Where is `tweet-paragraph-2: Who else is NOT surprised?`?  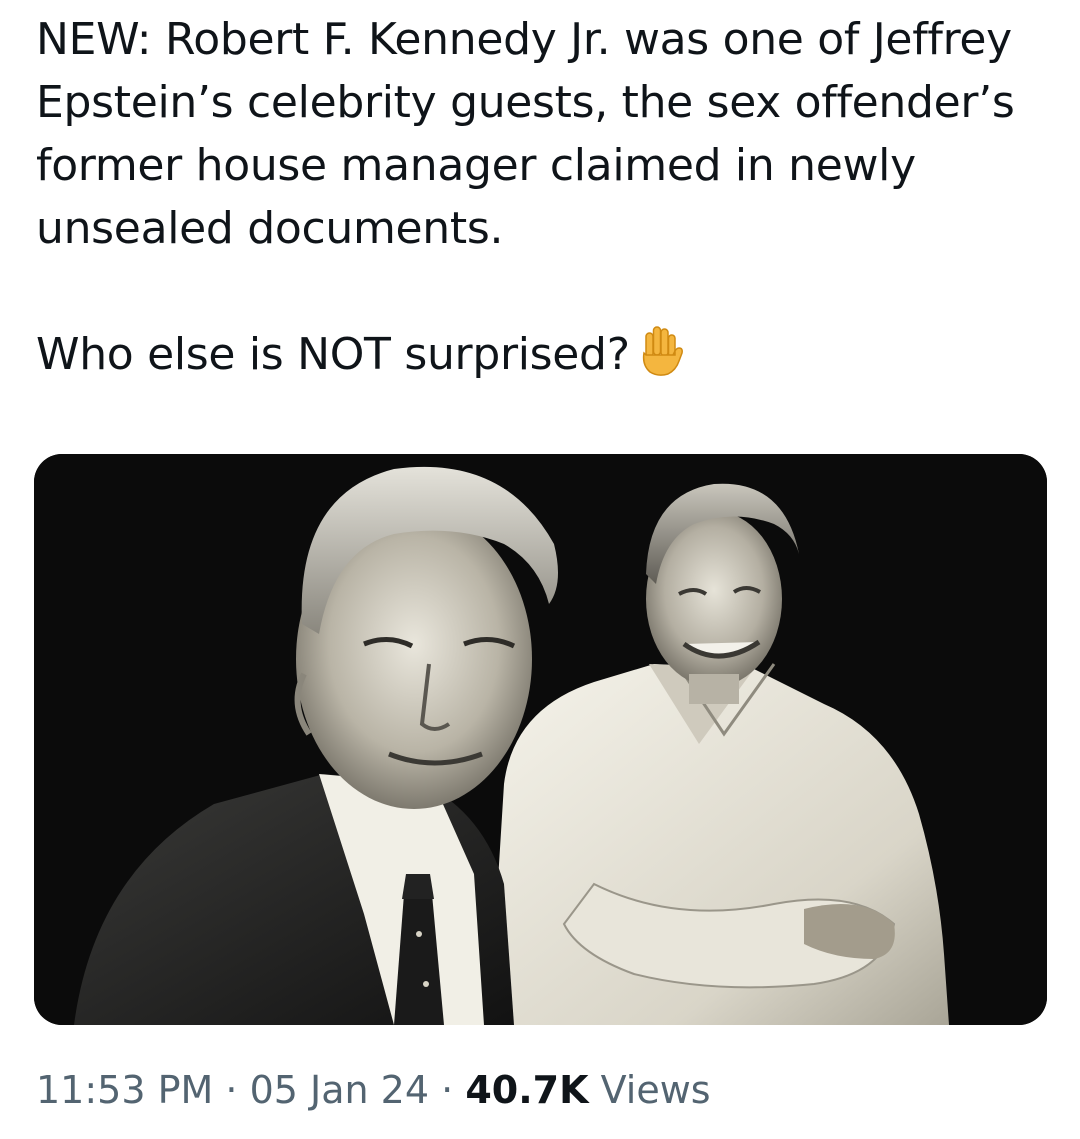
tweet-paragraph-2: Who else is NOT surprised? is located at coordinates (541, 354).